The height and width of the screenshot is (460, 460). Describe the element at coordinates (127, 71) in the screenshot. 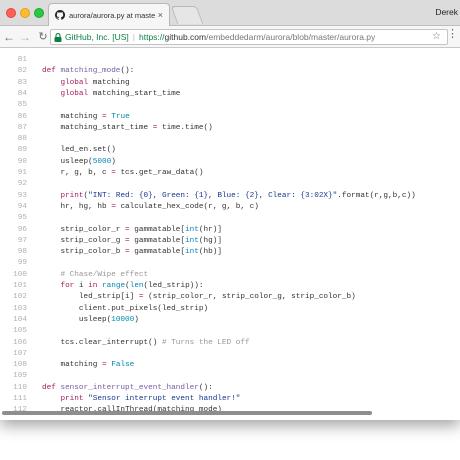

I see `code-token: ():` at that location.